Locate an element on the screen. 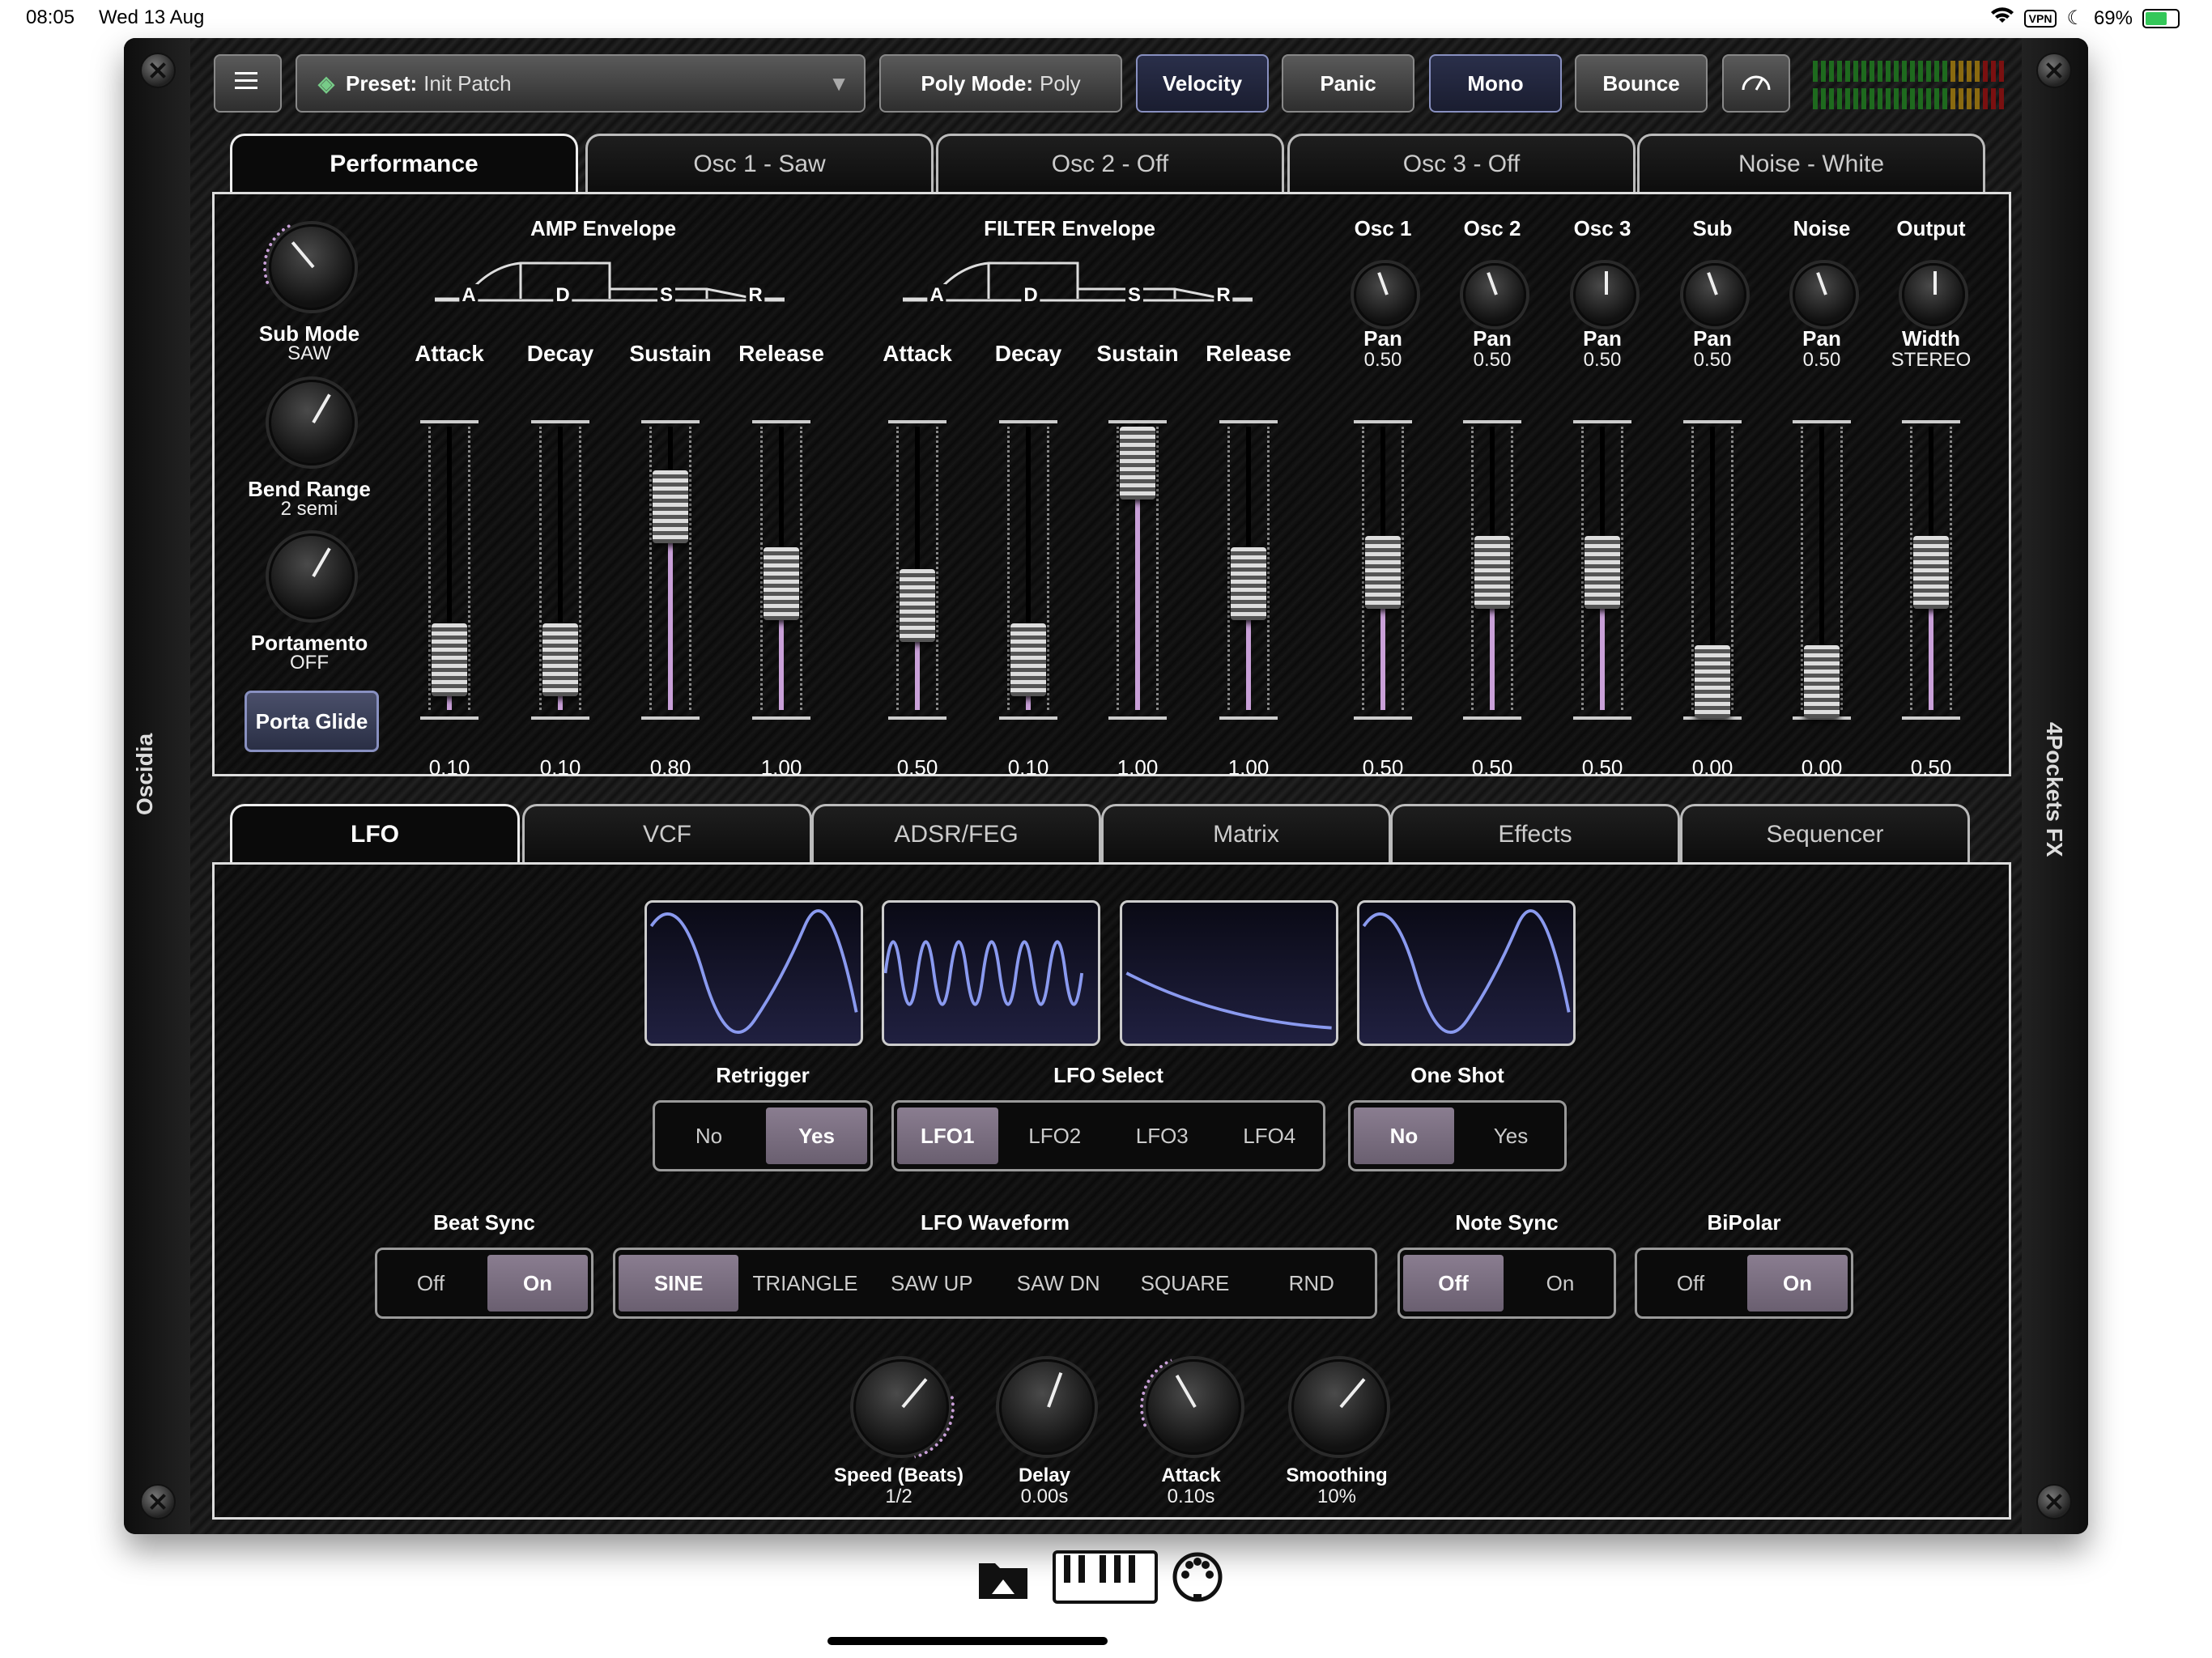  fader-width is located at coordinates (1931, 568).